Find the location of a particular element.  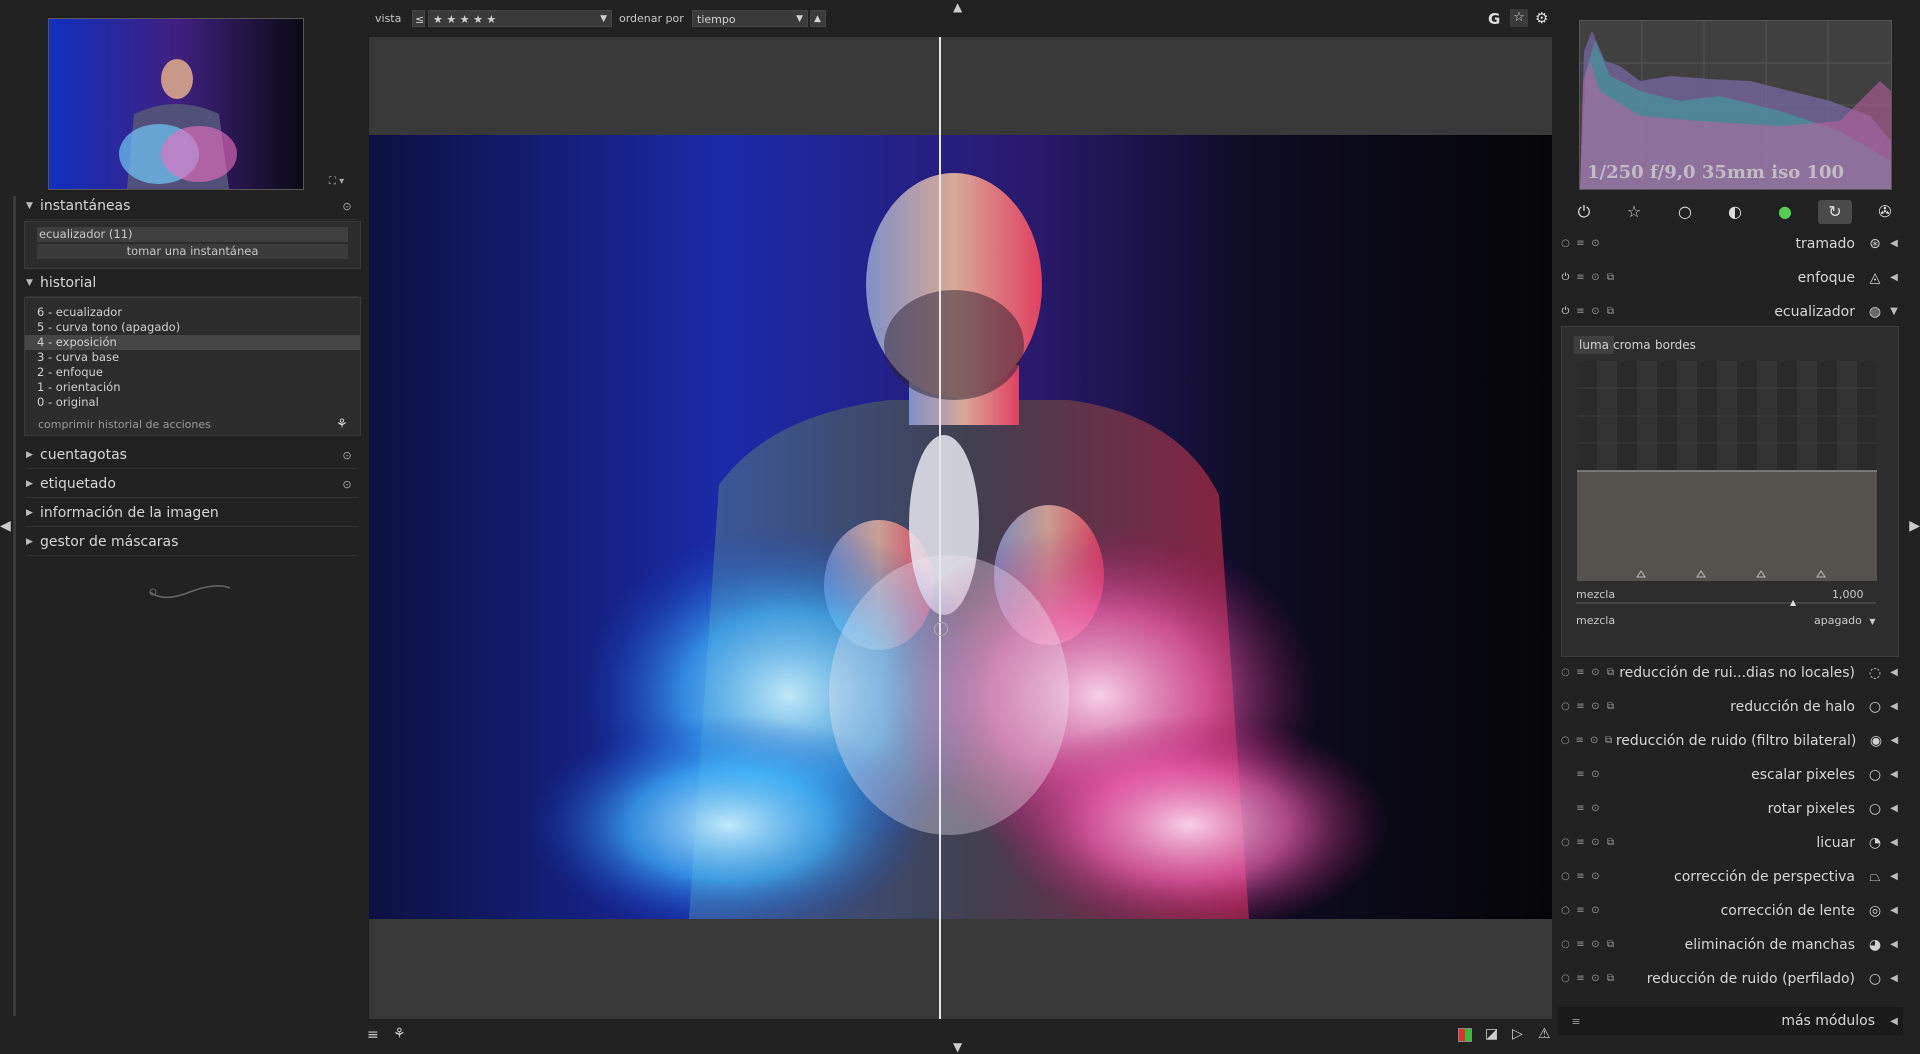

active-modules-power-icon: ⏻ is located at coordinates (1584, 212).